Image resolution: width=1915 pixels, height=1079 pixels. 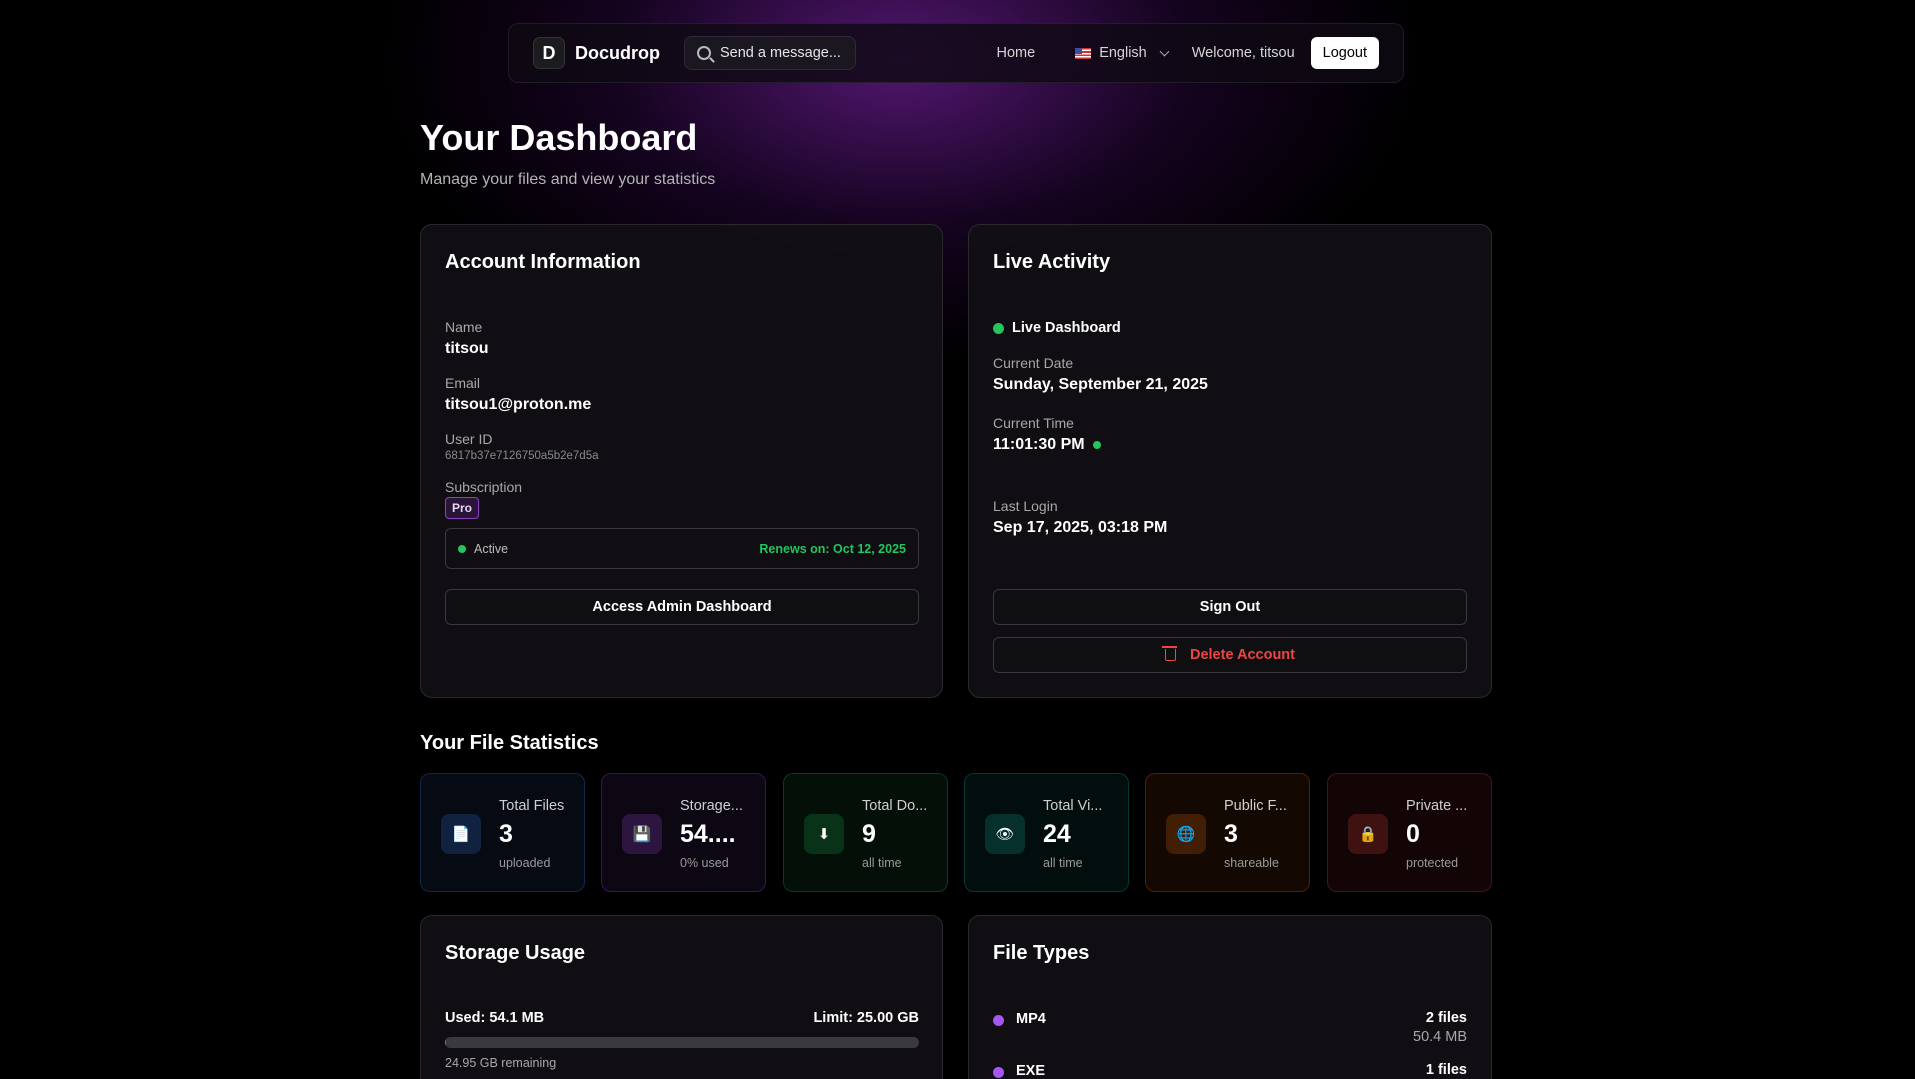 What do you see at coordinates (1031, 1071) in the screenshot?
I see `file-type-name: EXE` at bounding box center [1031, 1071].